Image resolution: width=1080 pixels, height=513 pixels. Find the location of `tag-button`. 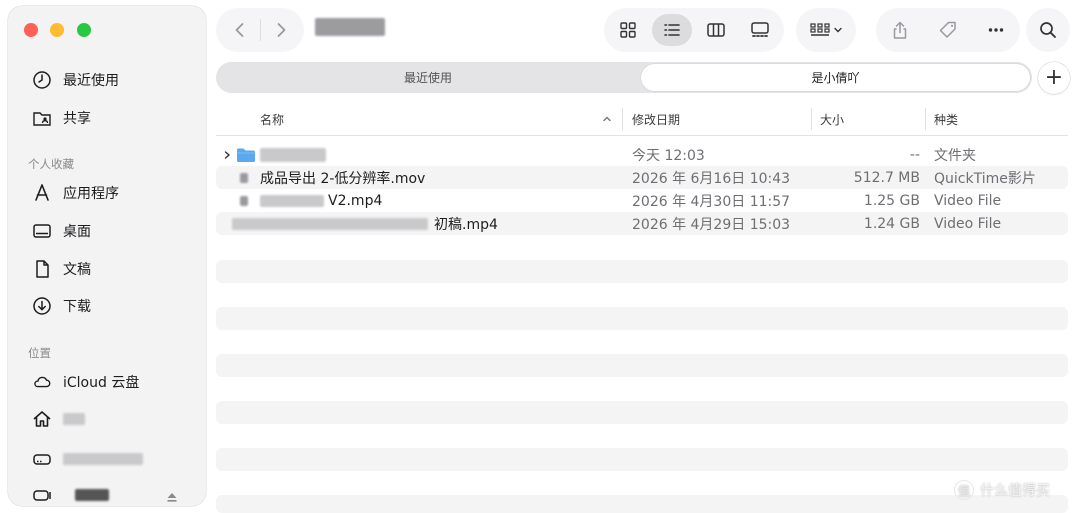

tag-button is located at coordinates (948, 30).